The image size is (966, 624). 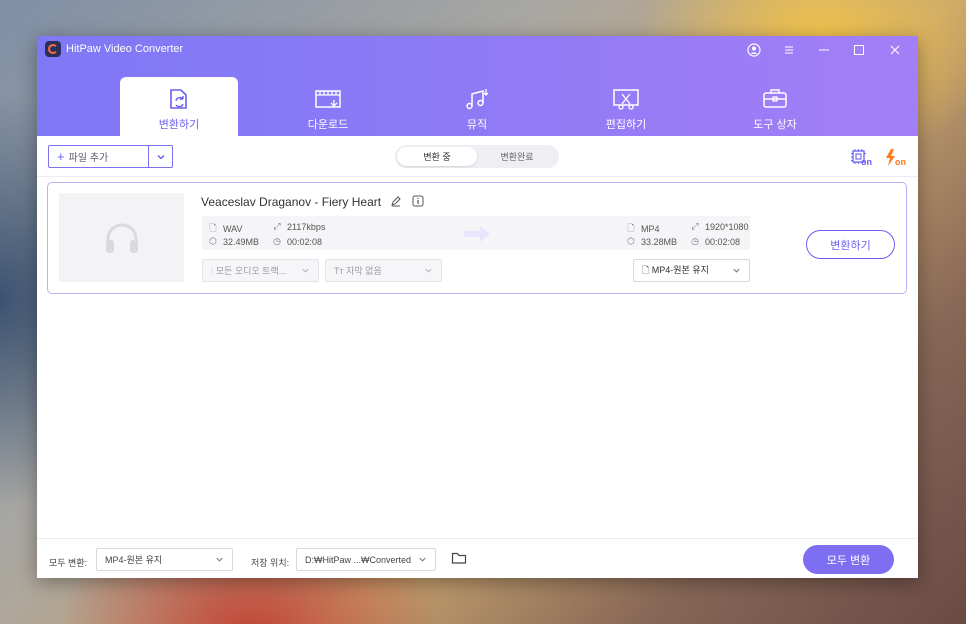 I want to click on close-icon, so click(x=895, y=50).